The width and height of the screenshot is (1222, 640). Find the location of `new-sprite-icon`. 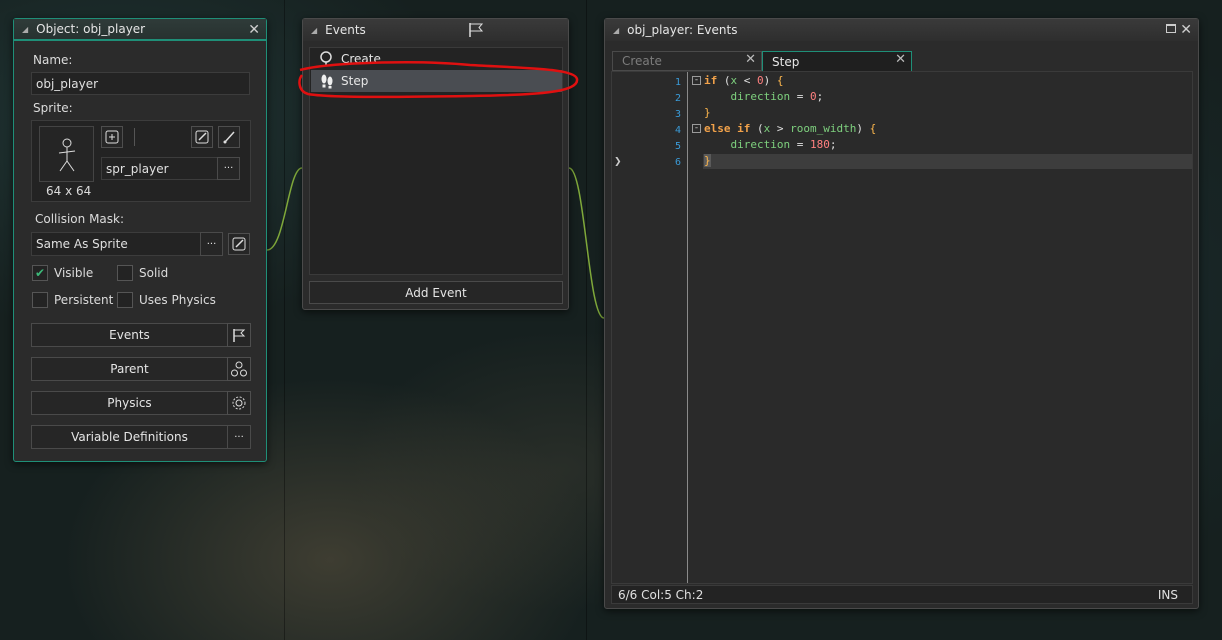

new-sprite-icon is located at coordinates (112, 137).